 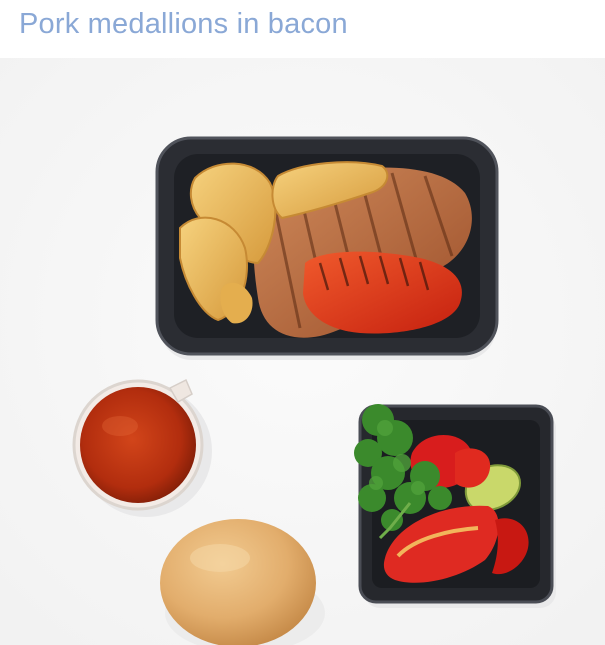 What do you see at coordinates (183, 24) in the screenshot?
I see `page-title: Pork medallions in bacon` at bounding box center [183, 24].